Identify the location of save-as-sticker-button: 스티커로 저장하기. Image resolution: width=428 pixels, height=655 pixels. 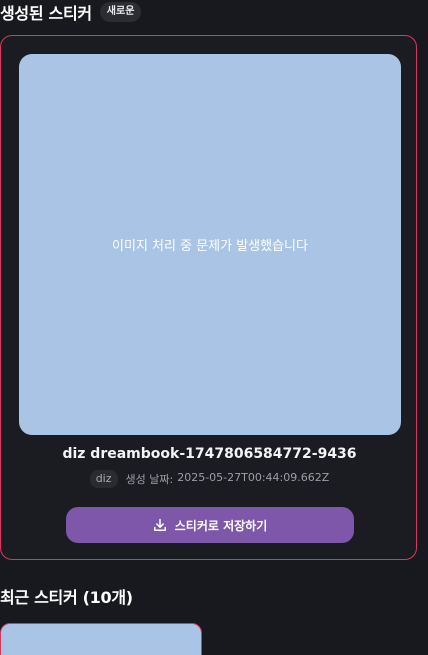
(210, 525).